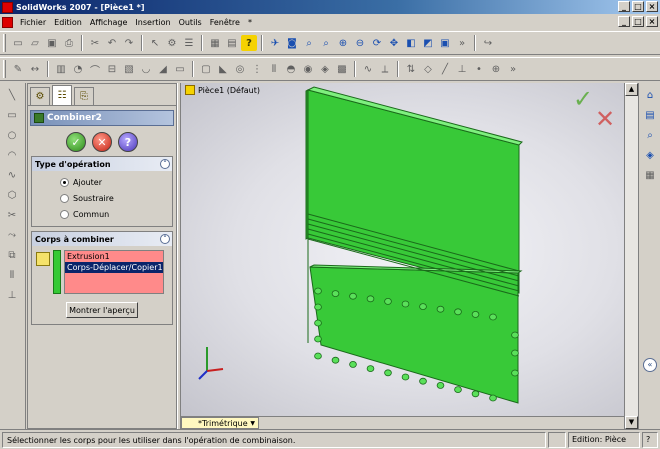 The image size is (660, 449). I want to click on scroll-down-button: ▼, so click(631, 422).